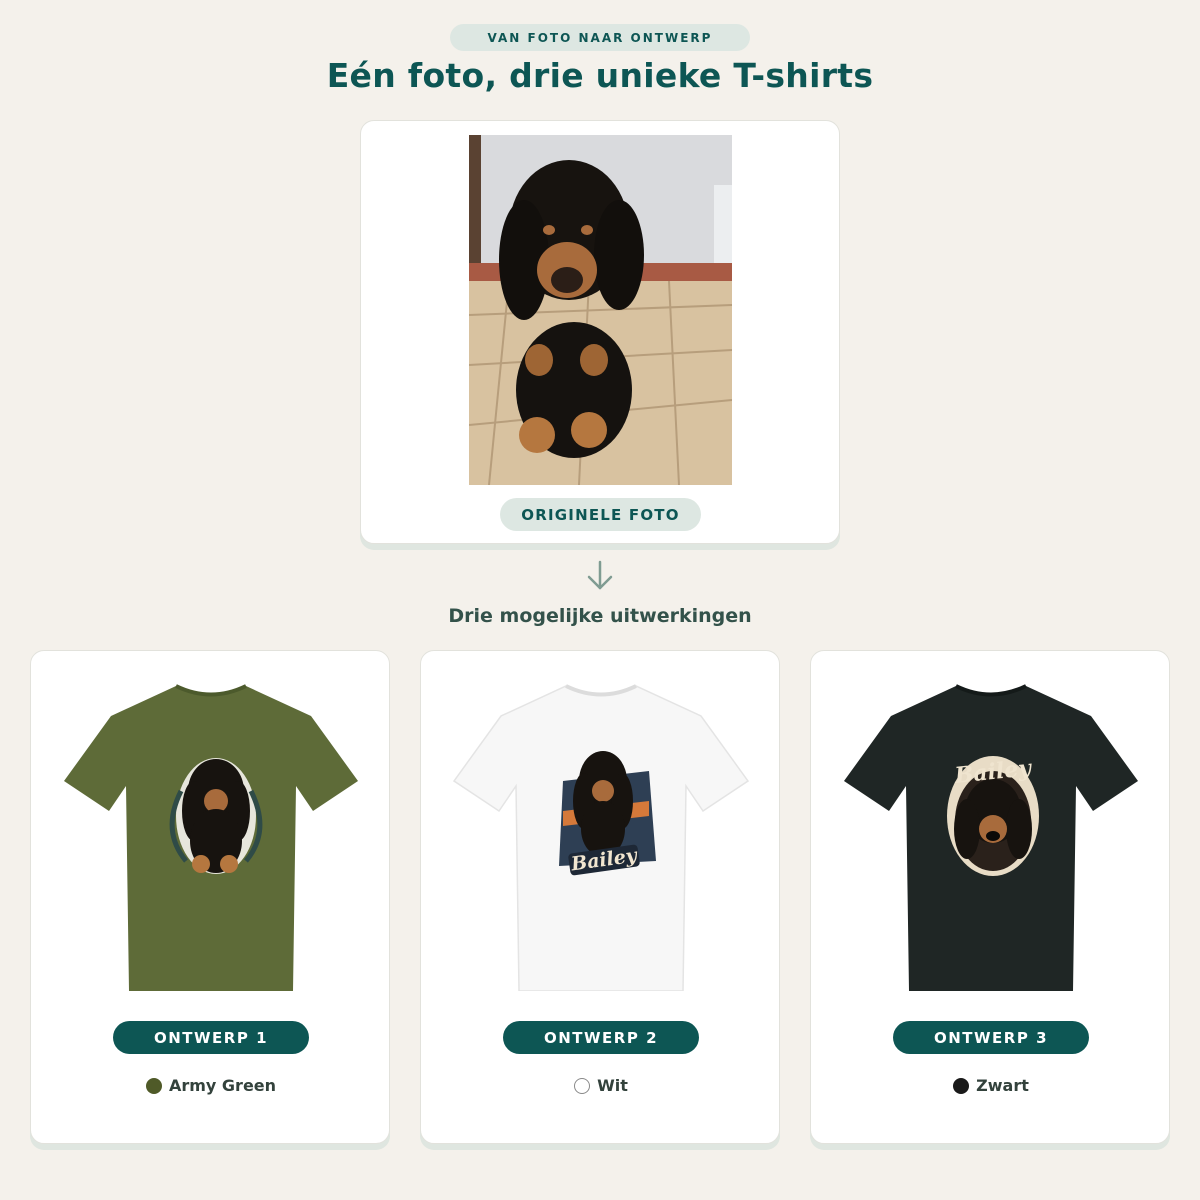  I want to click on tshirt-zwart: Bailey, so click(991, 836).